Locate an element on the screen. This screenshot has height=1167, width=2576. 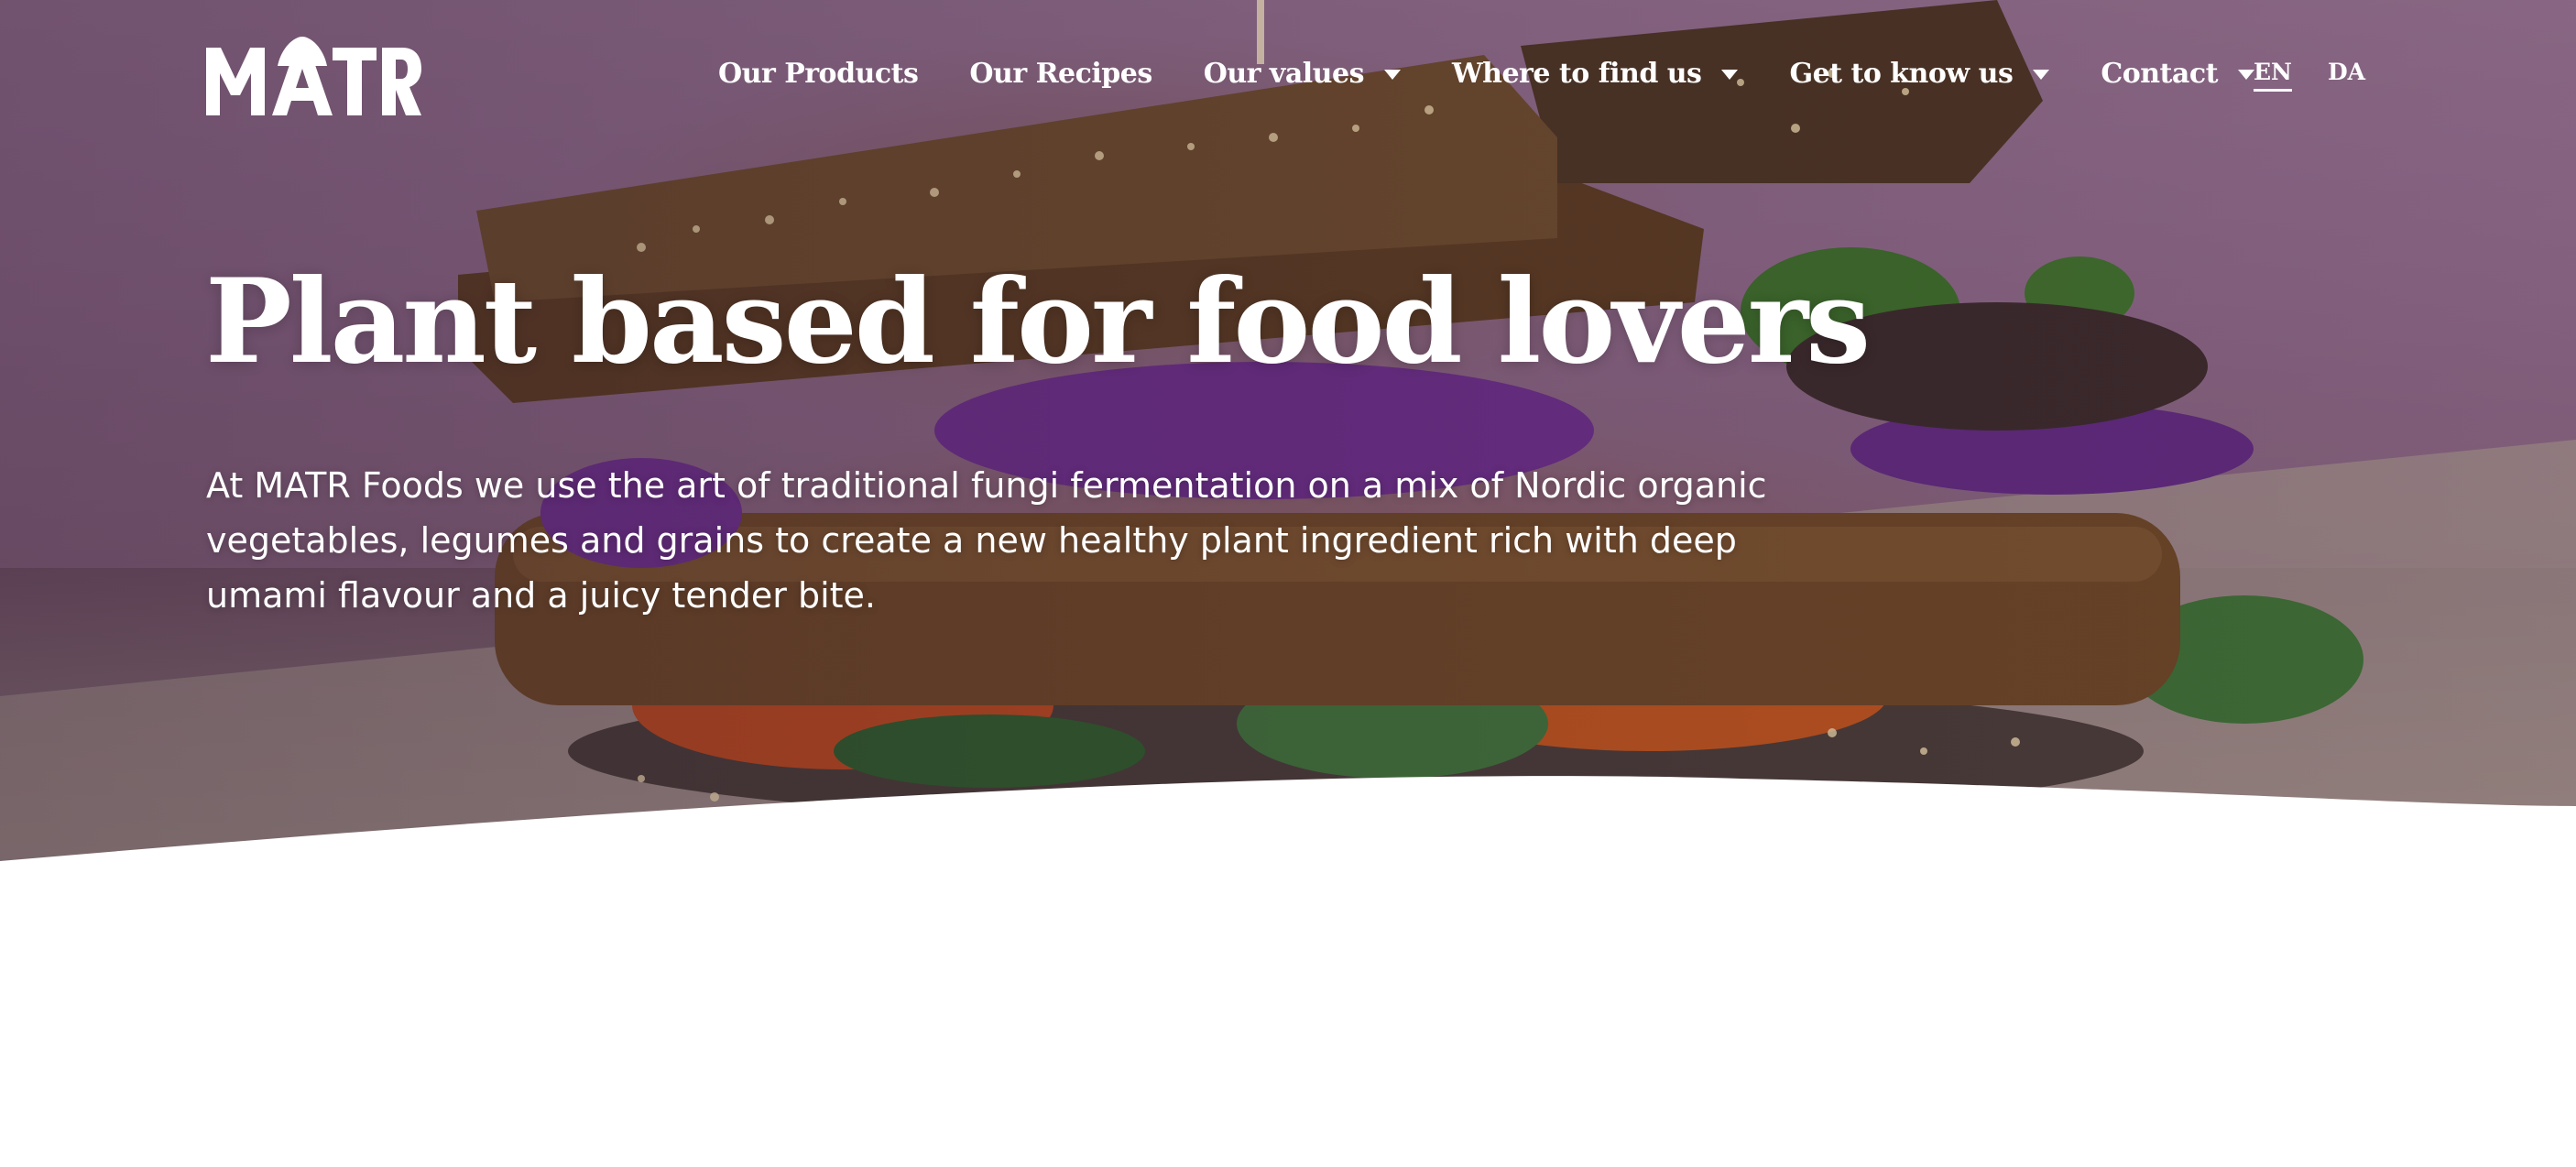
language-option-da: DA is located at coordinates (2347, 72).